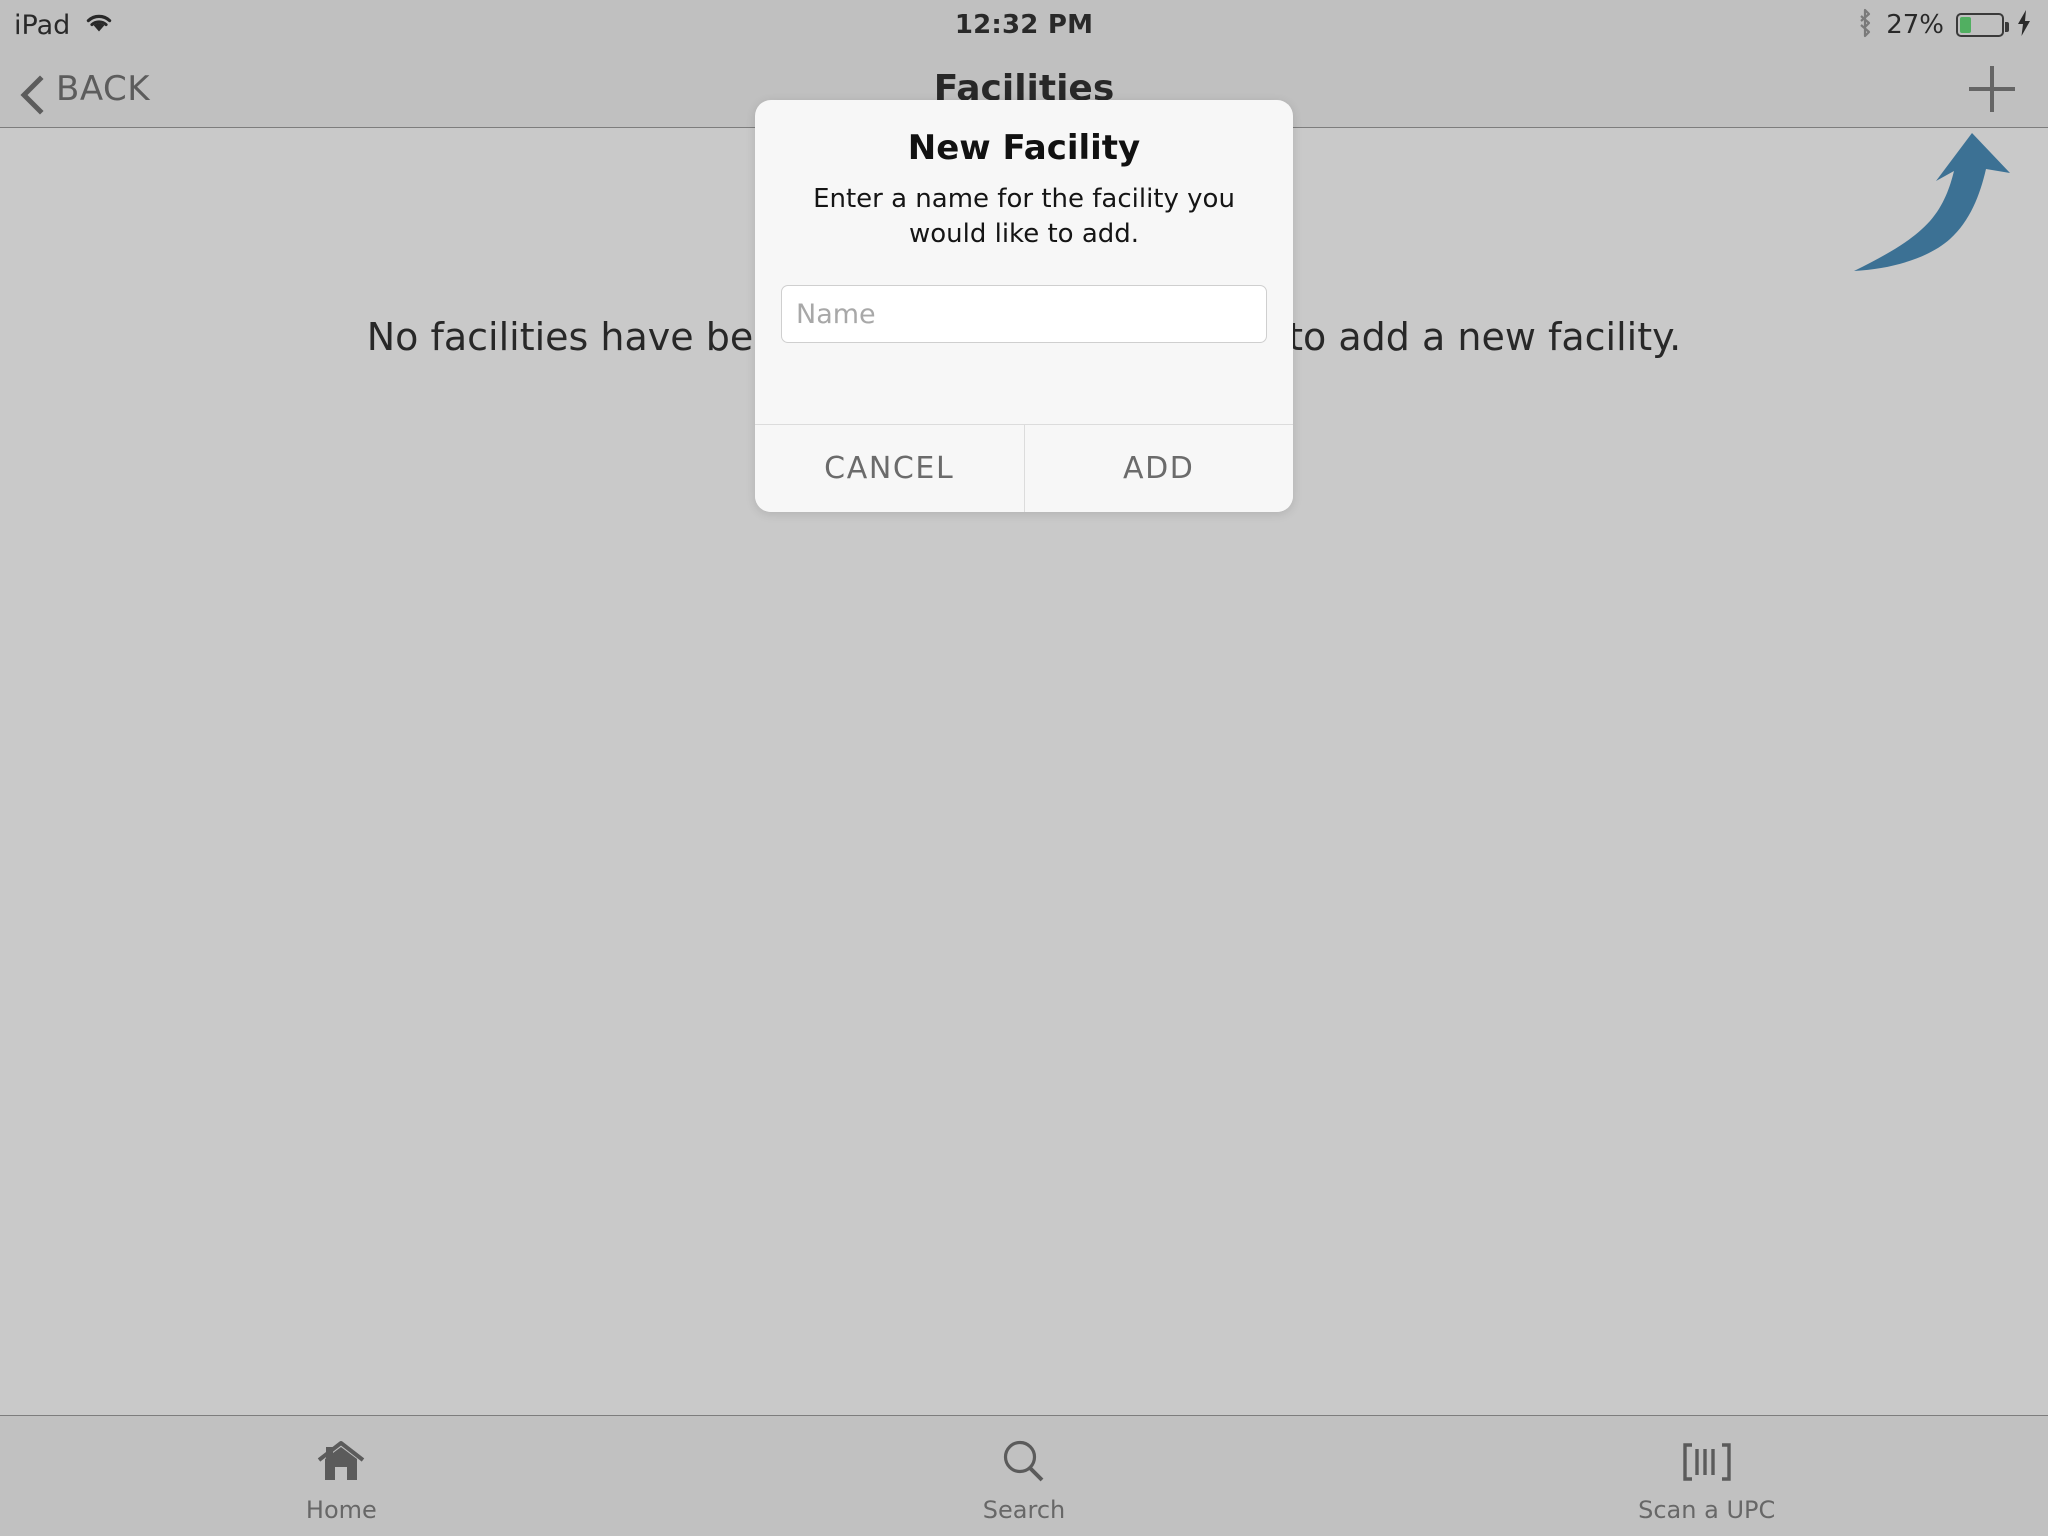 The image size is (2048, 1536). I want to click on status-bar-clock: 12:32 PM, so click(1024, 25).